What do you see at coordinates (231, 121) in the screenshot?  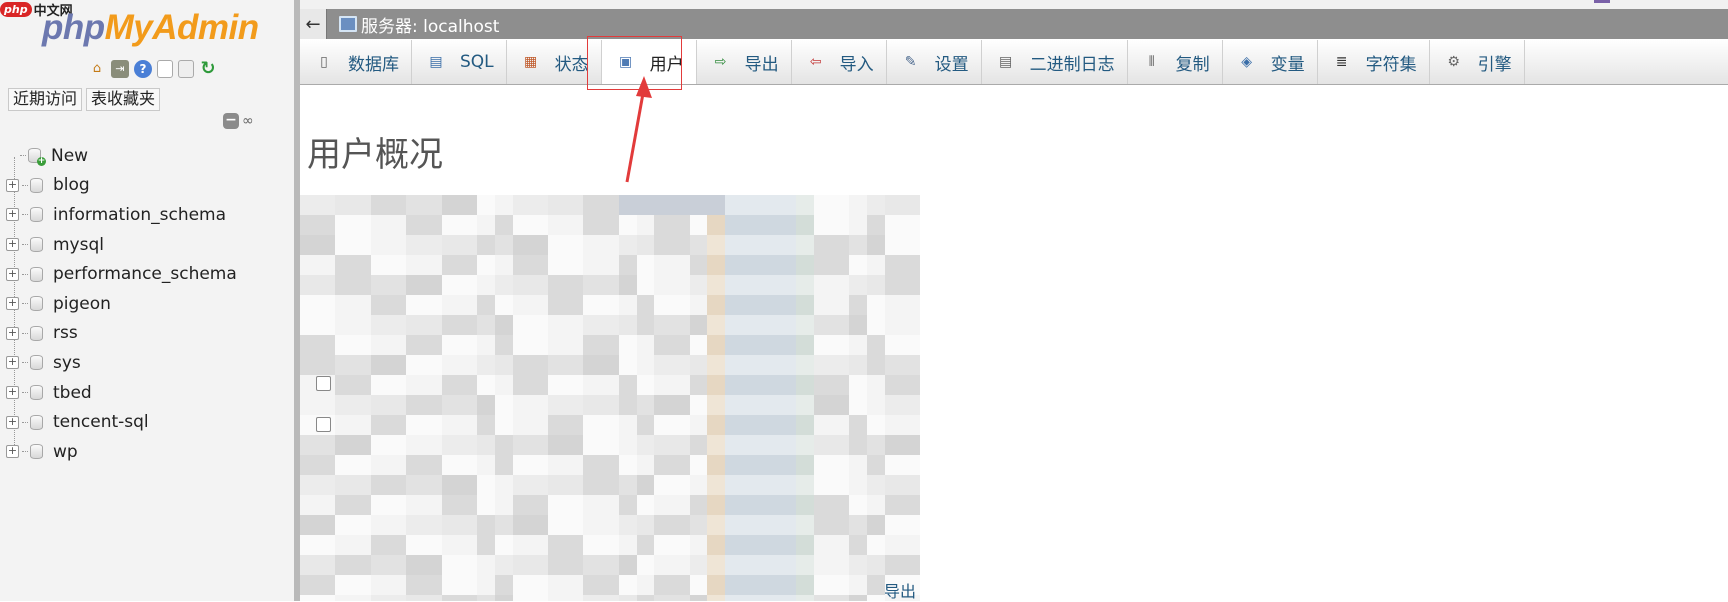 I see `collapse-all-icon: −` at bounding box center [231, 121].